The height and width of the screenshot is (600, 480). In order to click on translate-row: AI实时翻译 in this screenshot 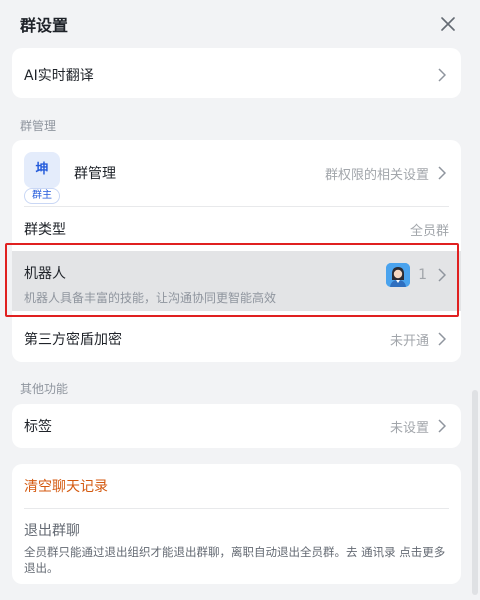, I will do `click(236, 75)`.